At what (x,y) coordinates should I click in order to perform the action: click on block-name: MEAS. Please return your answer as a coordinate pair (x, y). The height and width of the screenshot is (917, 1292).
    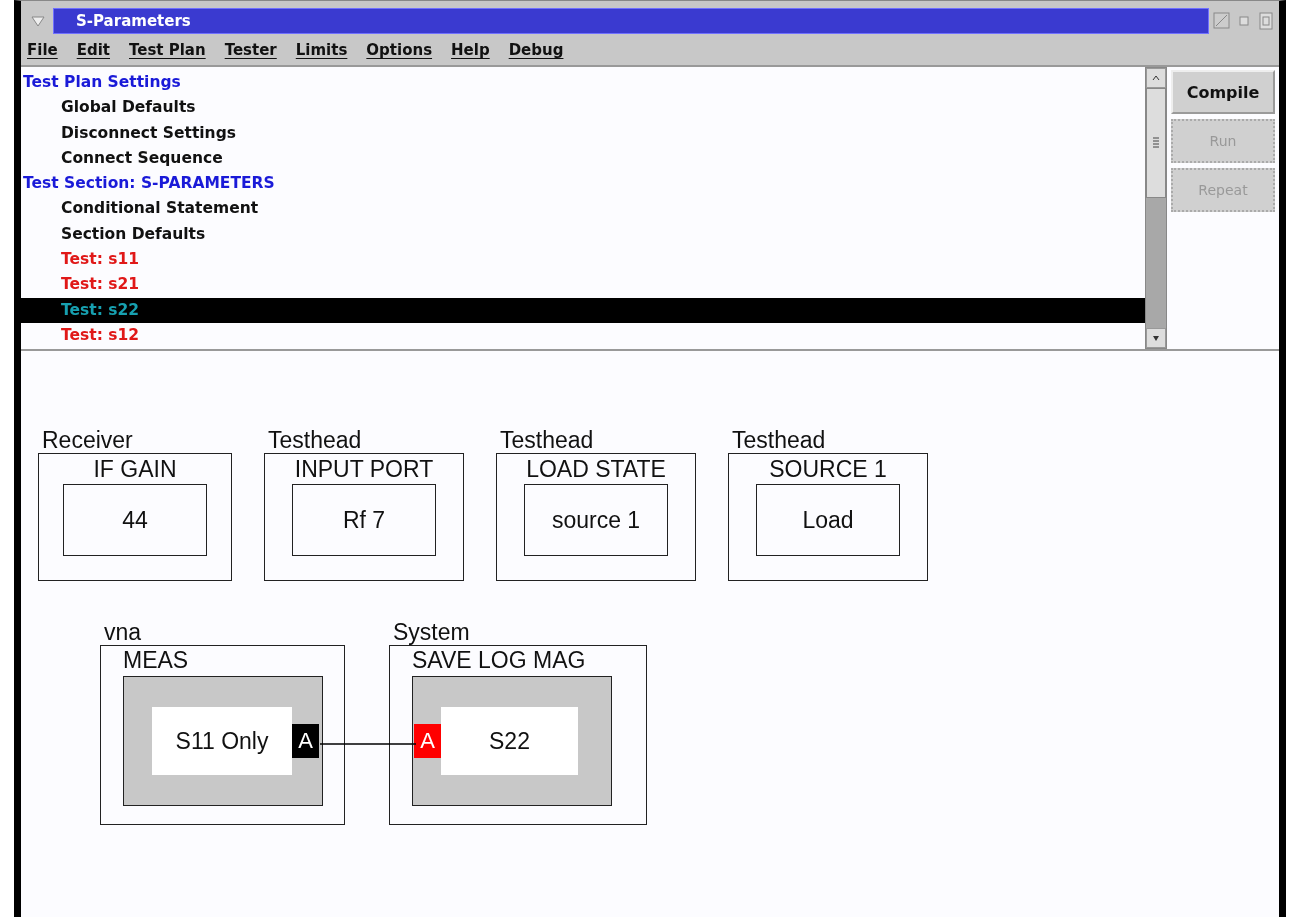
    Looking at the image, I should click on (156, 660).